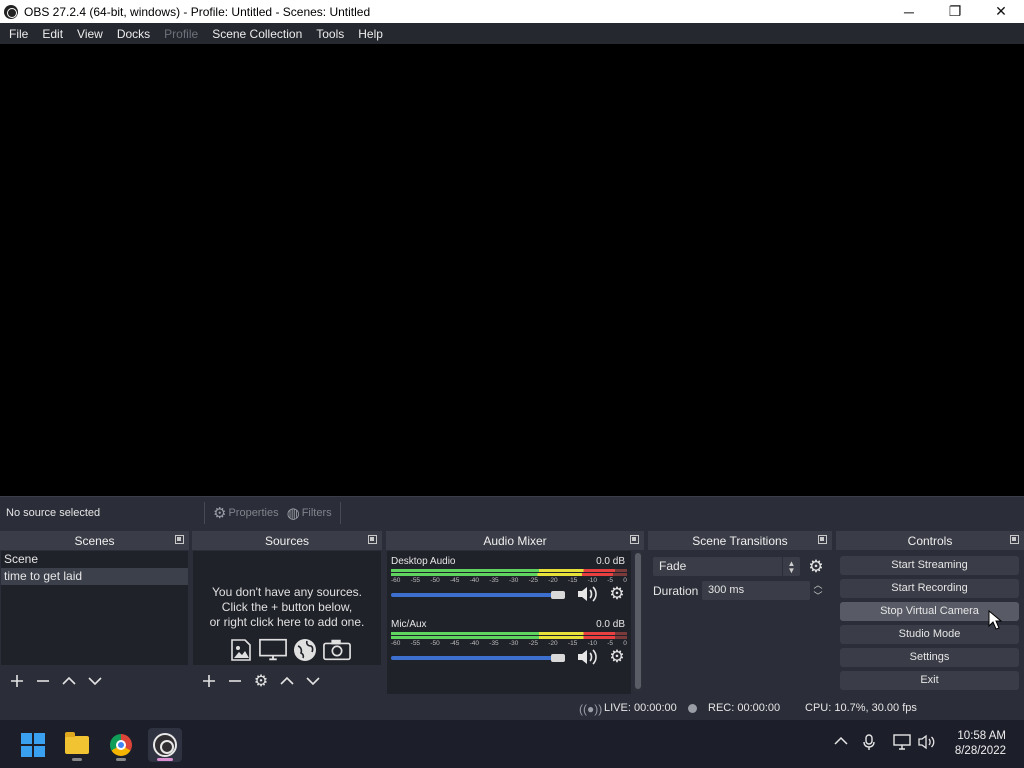 The image size is (1024, 768). Describe the element at coordinates (976, 744) in the screenshot. I see `system-clock: 10:58 AM 8/28/2022` at that location.